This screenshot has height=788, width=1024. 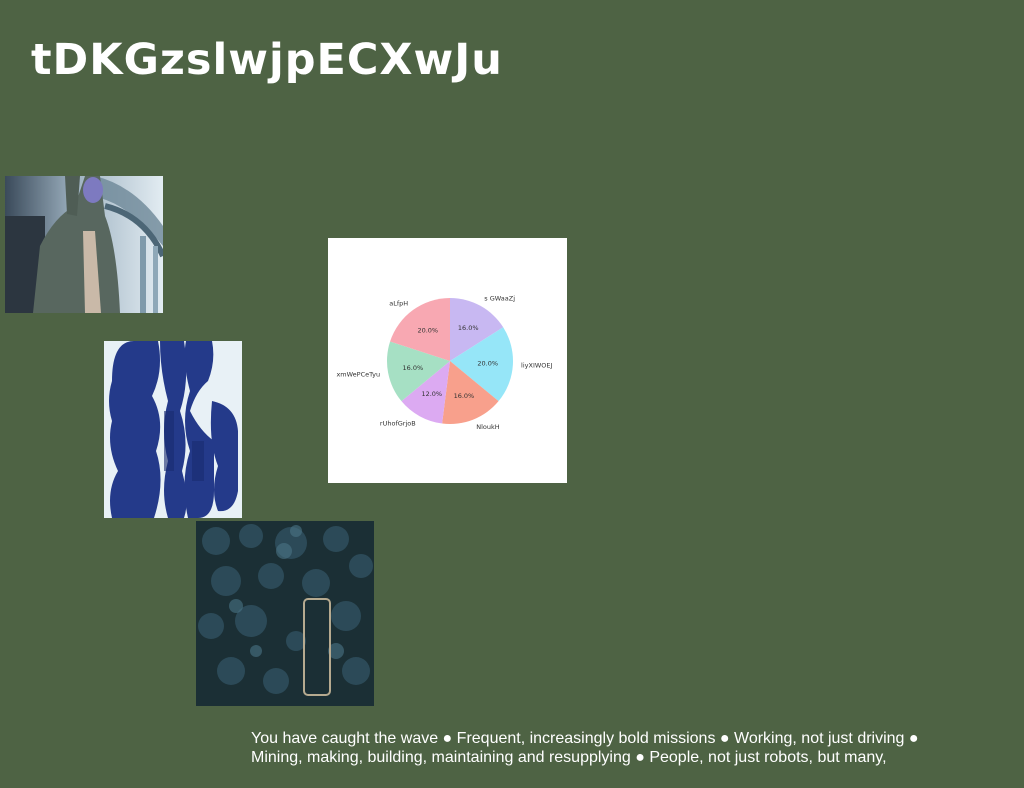 I want to click on pie-slice-label: rUhofGrjoB, so click(x=398, y=423).